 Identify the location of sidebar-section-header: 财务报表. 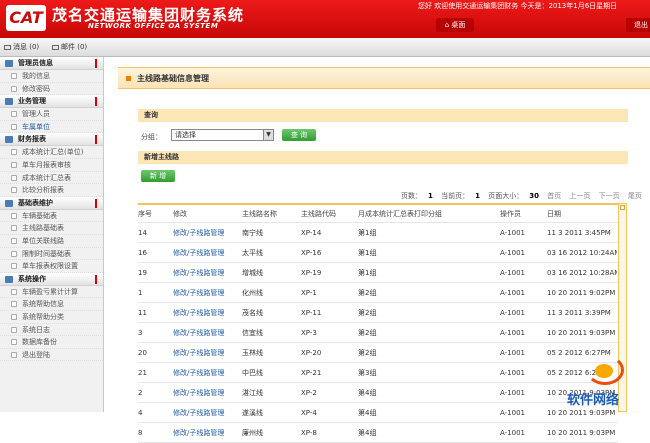
(51, 140).